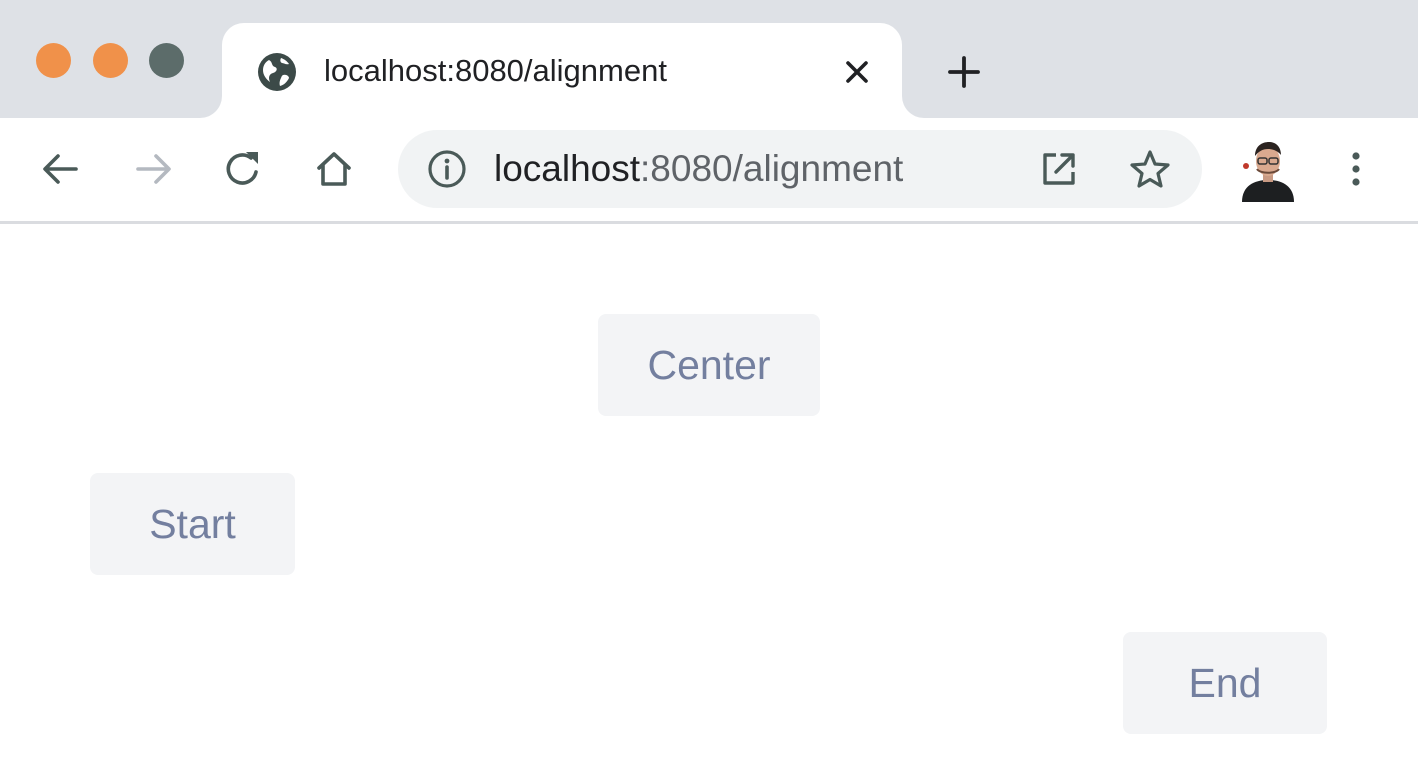 The image size is (1418, 768). I want to click on browser-toolbar: localhost:8080/alignment, so click(709, 171).